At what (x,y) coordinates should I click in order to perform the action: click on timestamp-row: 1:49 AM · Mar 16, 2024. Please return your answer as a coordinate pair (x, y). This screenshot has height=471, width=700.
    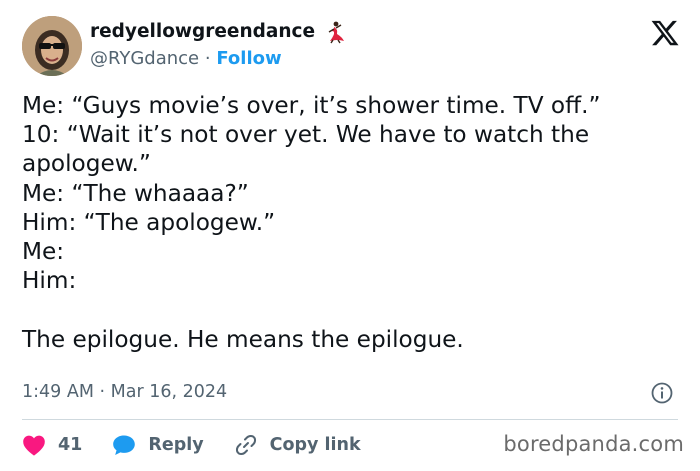
    Looking at the image, I should click on (124, 392).